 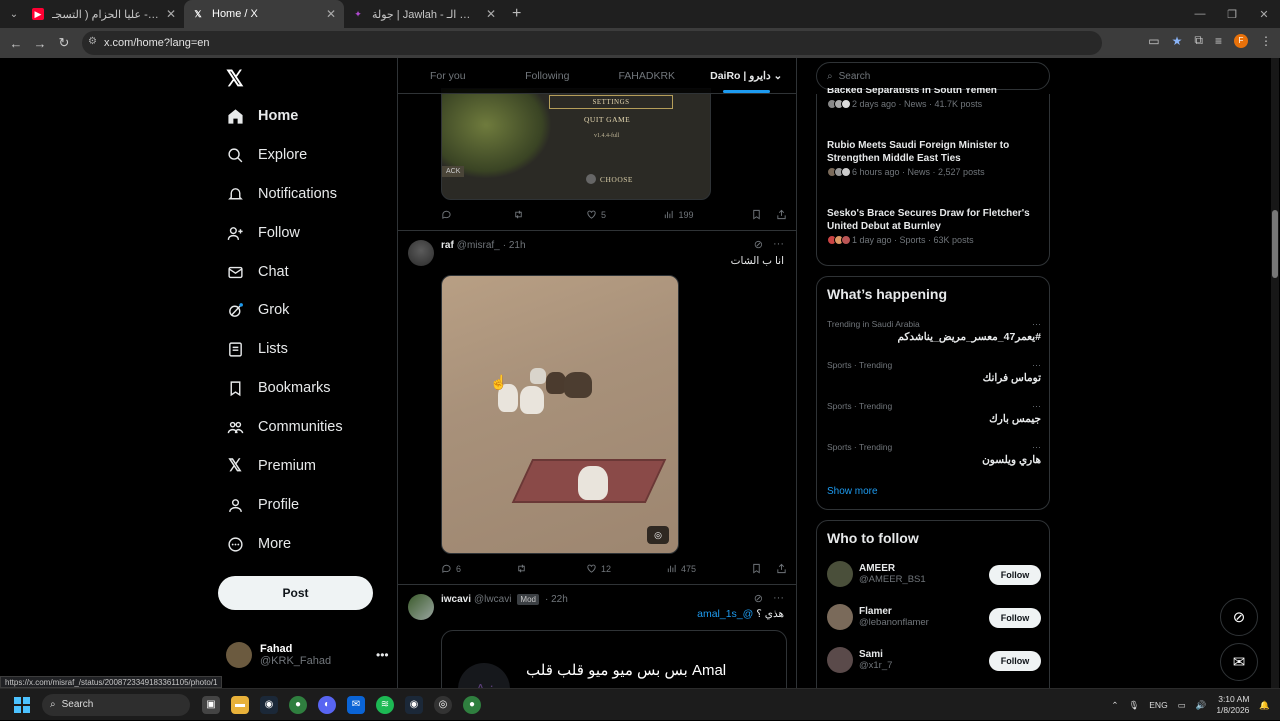 What do you see at coordinates (769, 568) in the screenshot?
I see `bookmark-button` at bounding box center [769, 568].